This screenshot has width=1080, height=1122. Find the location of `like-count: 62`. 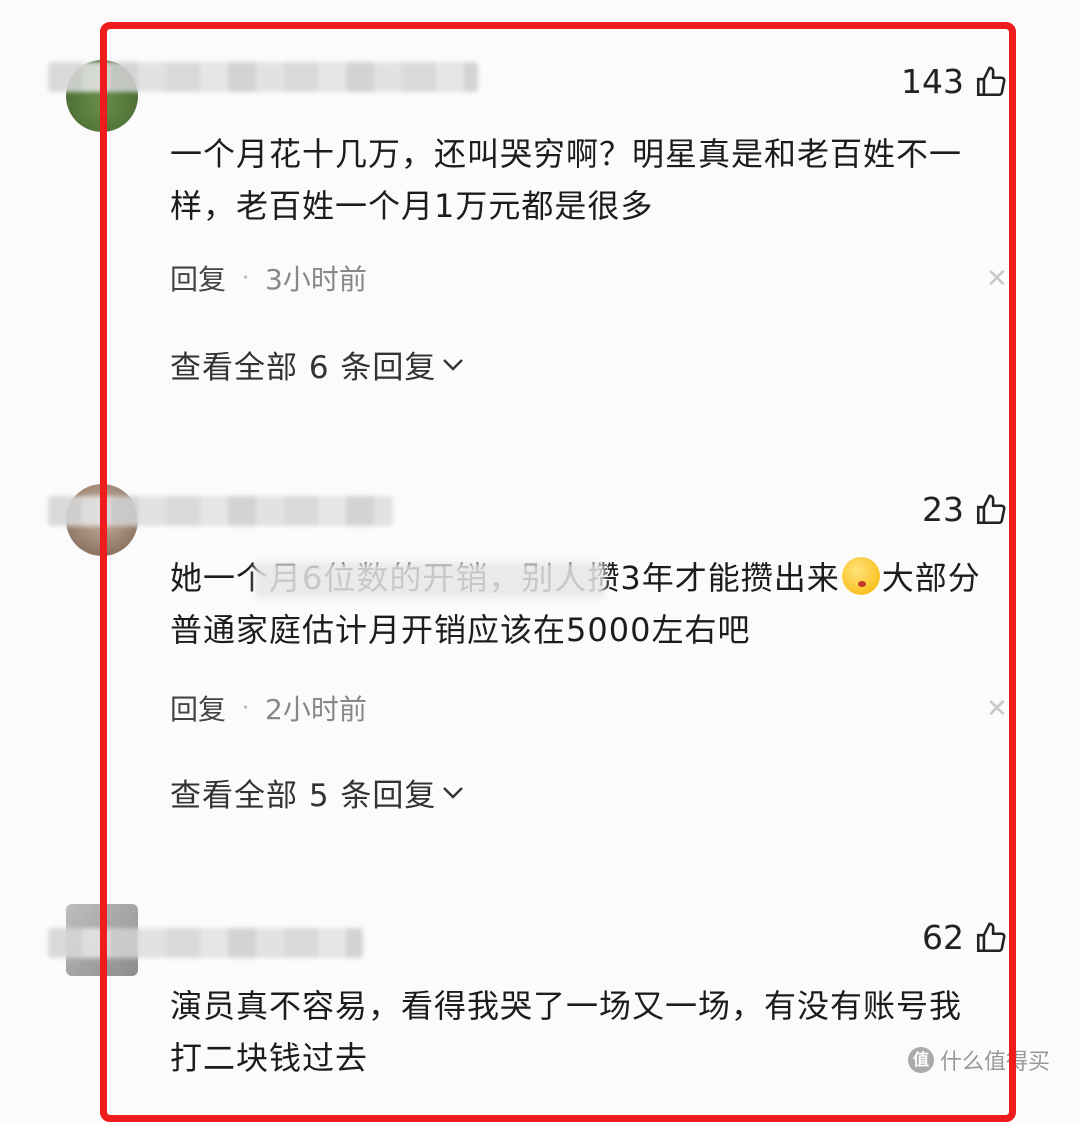

like-count: 62 is located at coordinates (965, 937).